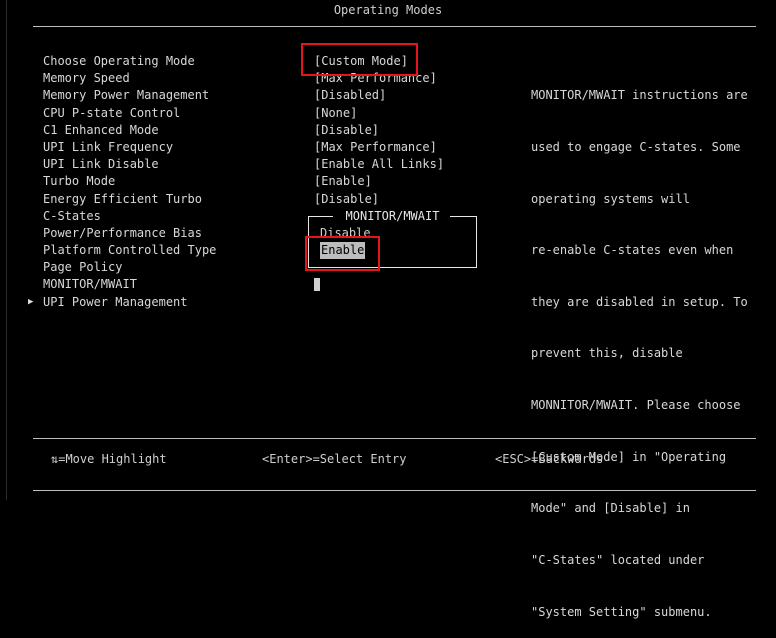  Describe the element at coordinates (639, 301) in the screenshot. I see `help-line: they are disabled in setup. To` at that location.